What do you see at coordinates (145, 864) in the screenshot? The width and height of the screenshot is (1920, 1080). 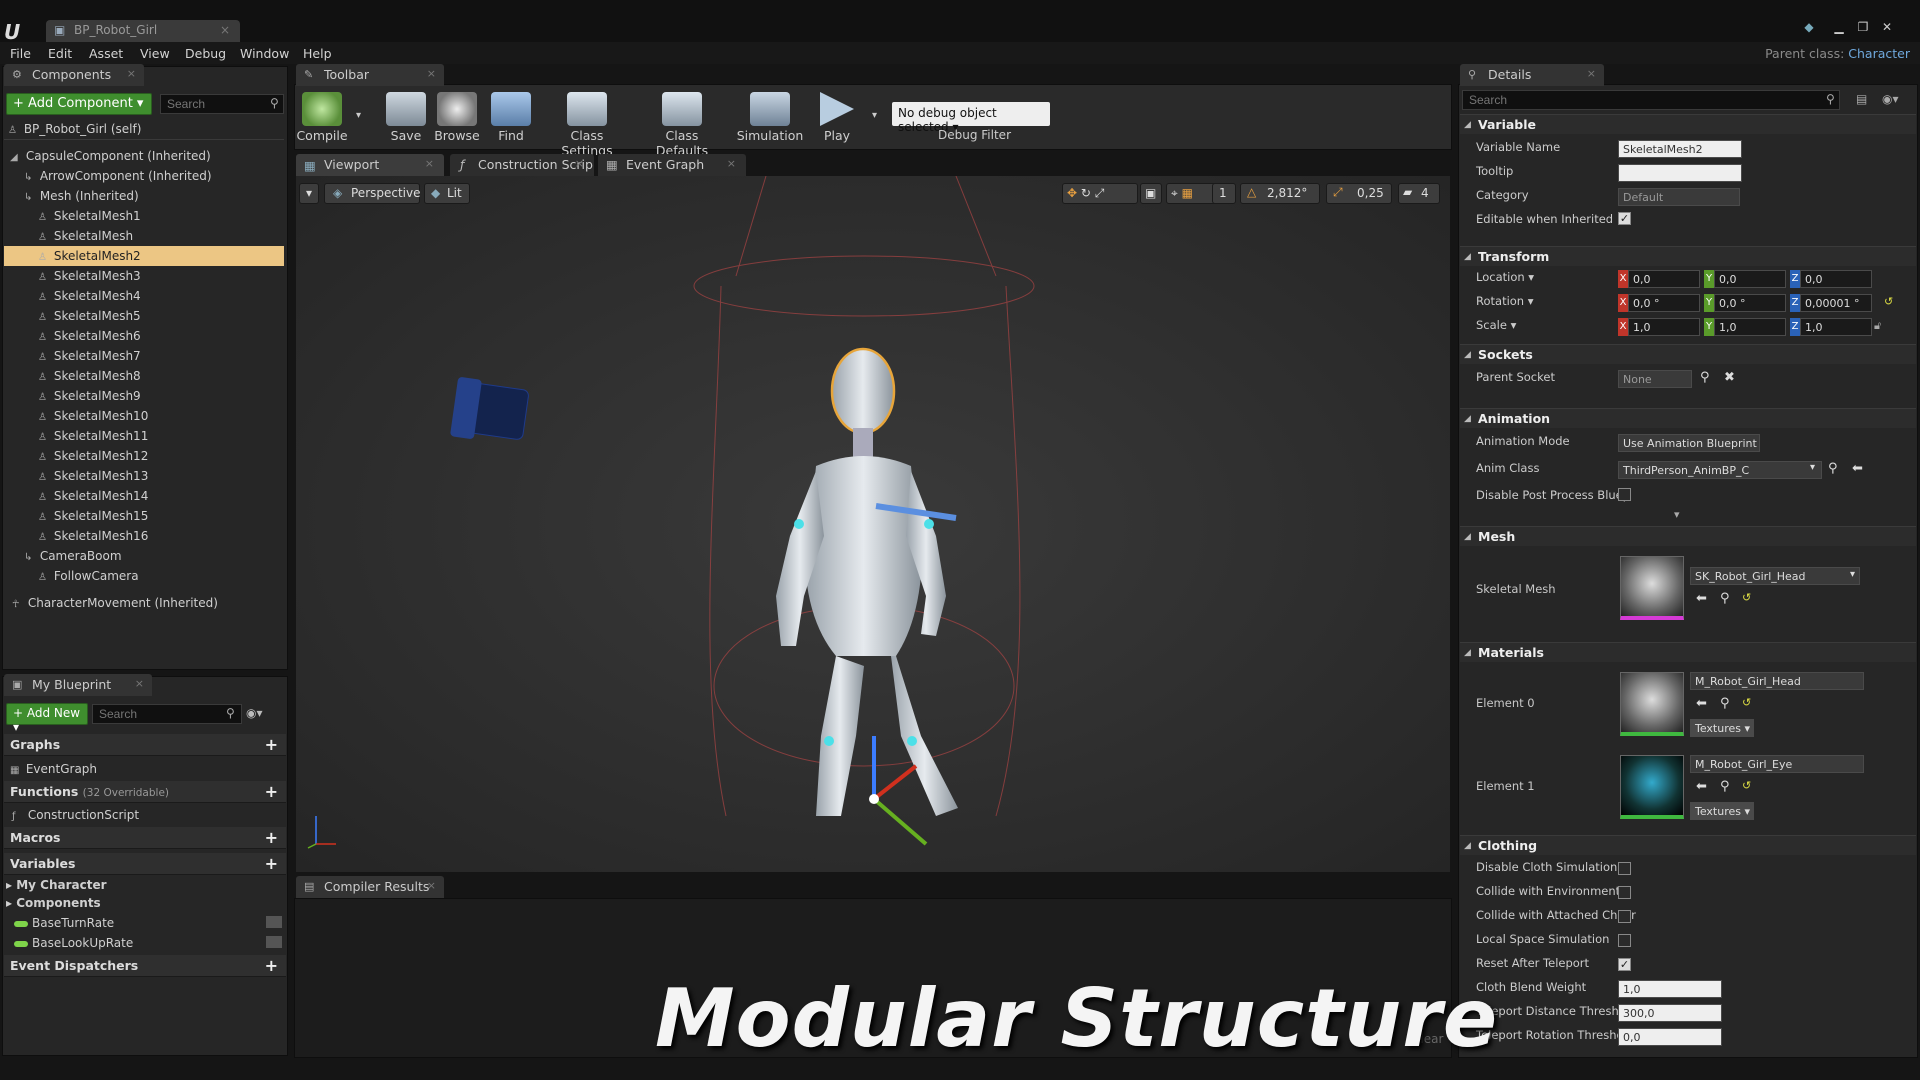 I see `variables-section: Variables +` at bounding box center [145, 864].